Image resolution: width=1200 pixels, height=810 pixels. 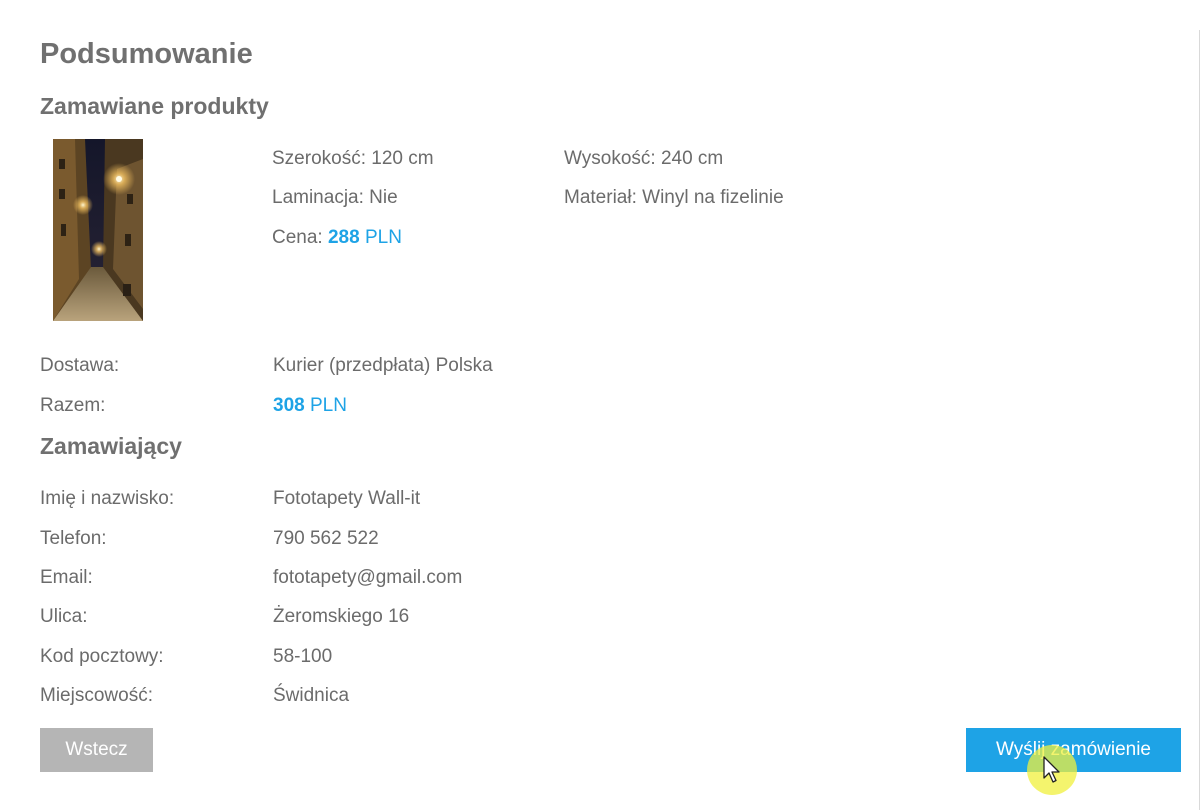 What do you see at coordinates (154, 106) in the screenshot?
I see `products-heading: Zamawiane produkty` at bounding box center [154, 106].